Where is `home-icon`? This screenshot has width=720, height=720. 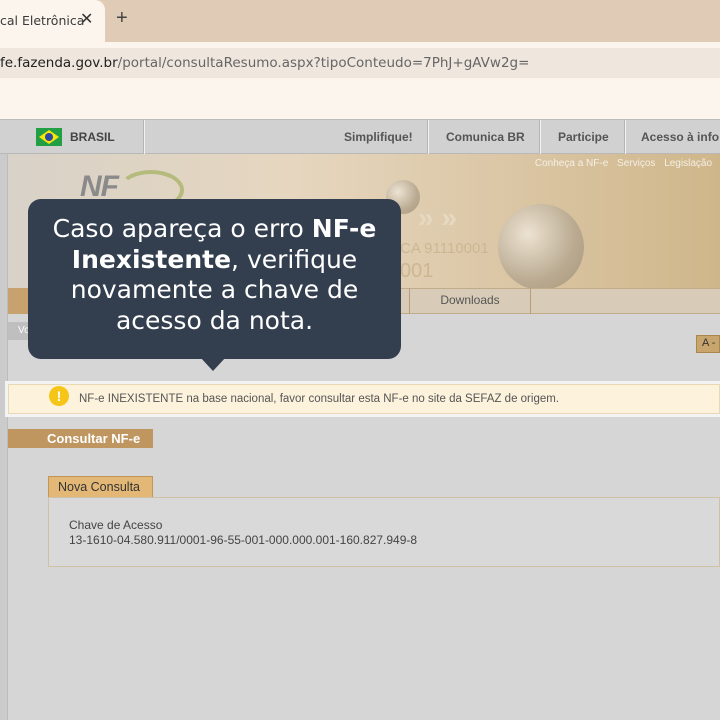
home-icon is located at coordinates (19, 301).